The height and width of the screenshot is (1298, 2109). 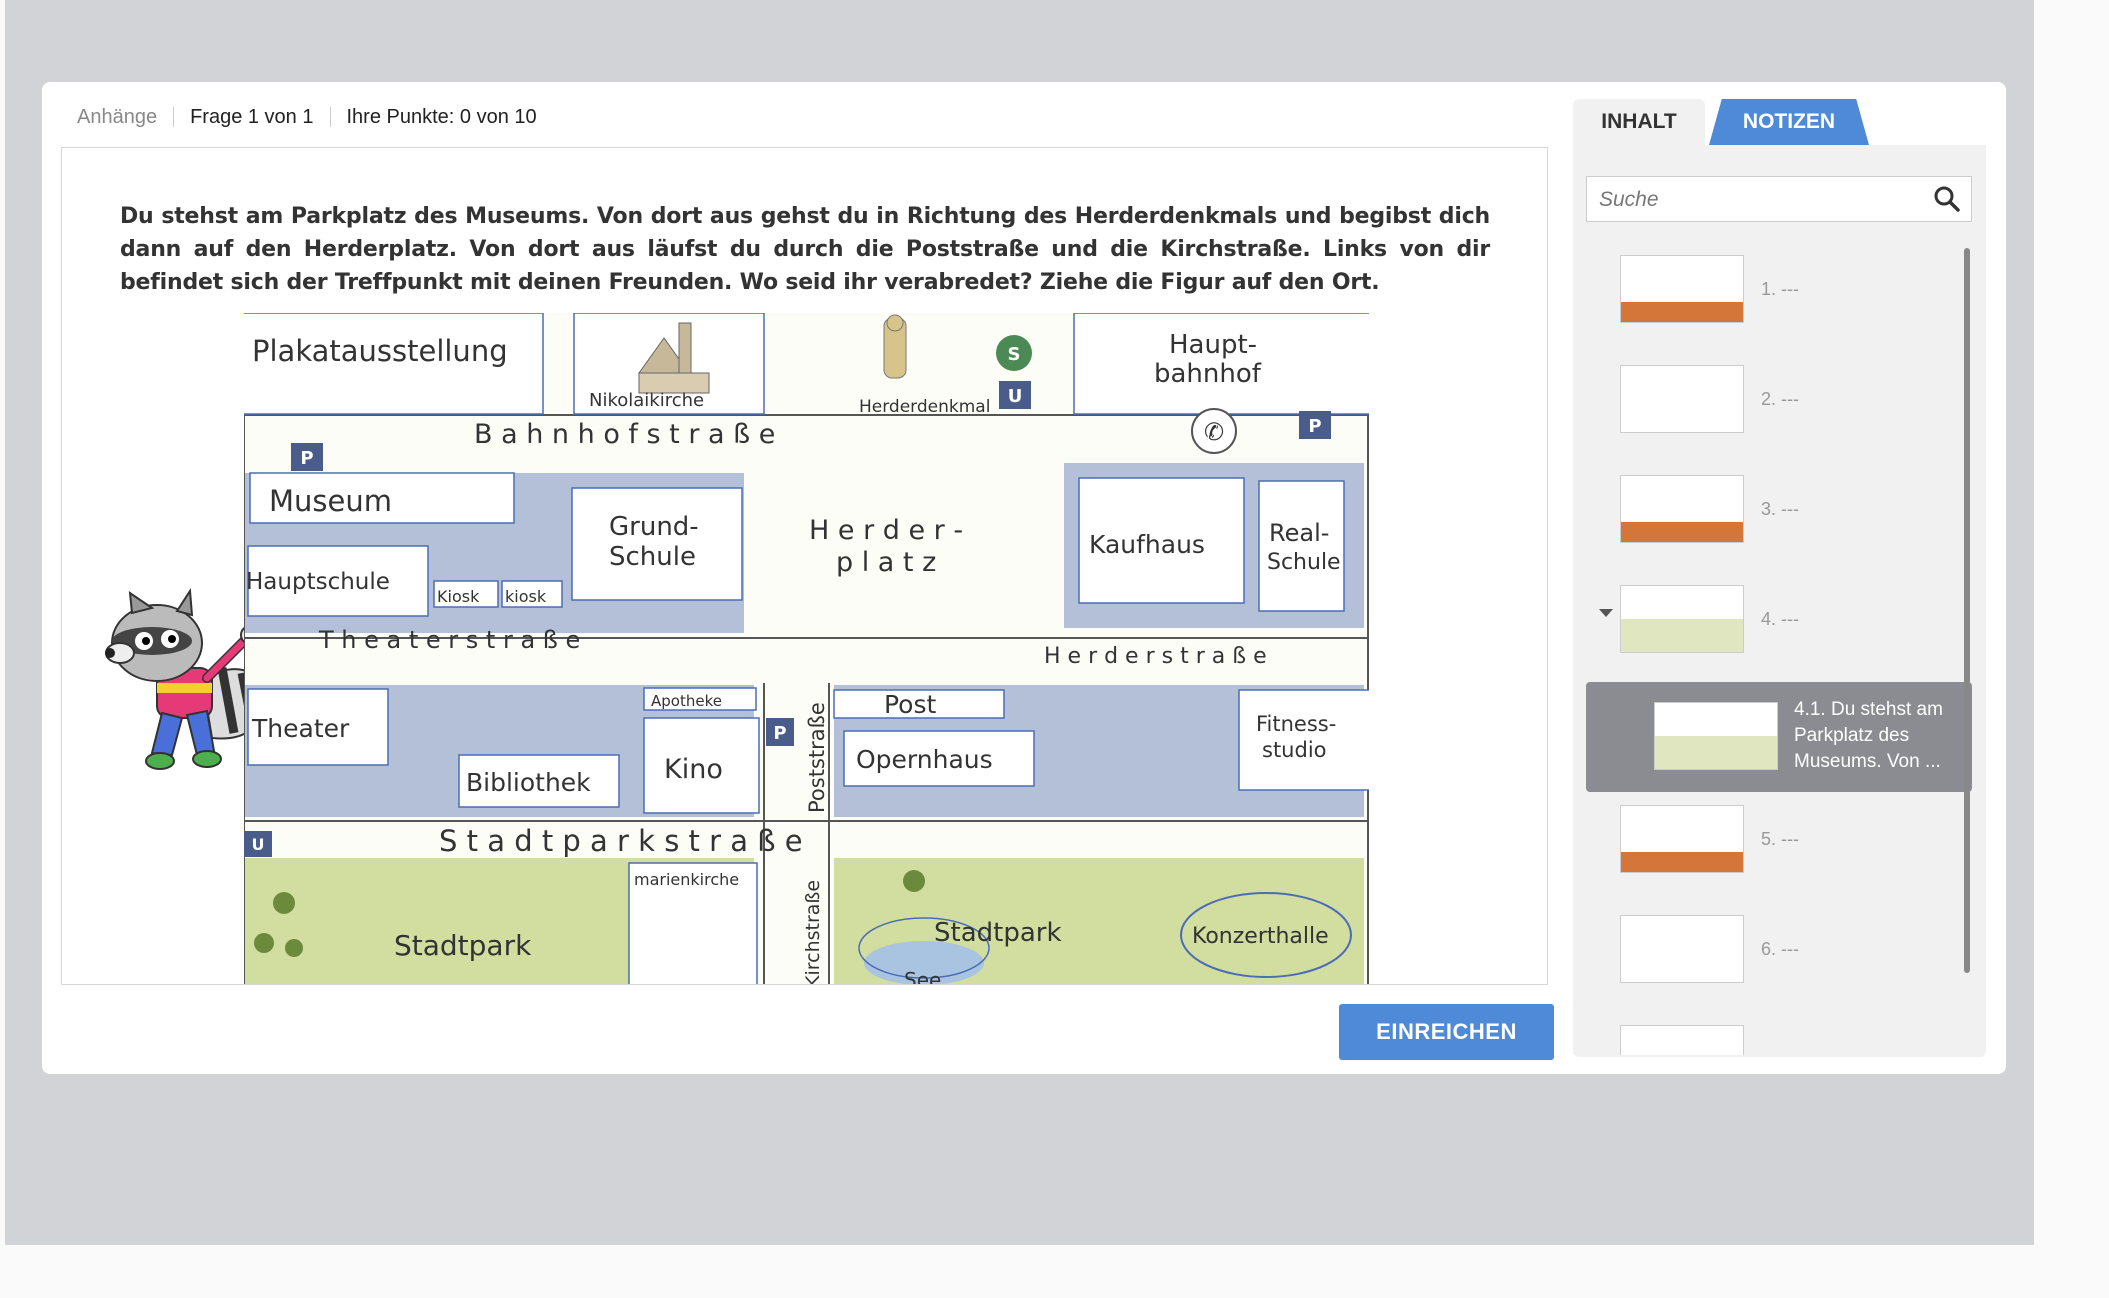 What do you see at coordinates (380, 351) in the screenshot?
I see `map-label-plakat: Plakatausstellung` at bounding box center [380, 351].